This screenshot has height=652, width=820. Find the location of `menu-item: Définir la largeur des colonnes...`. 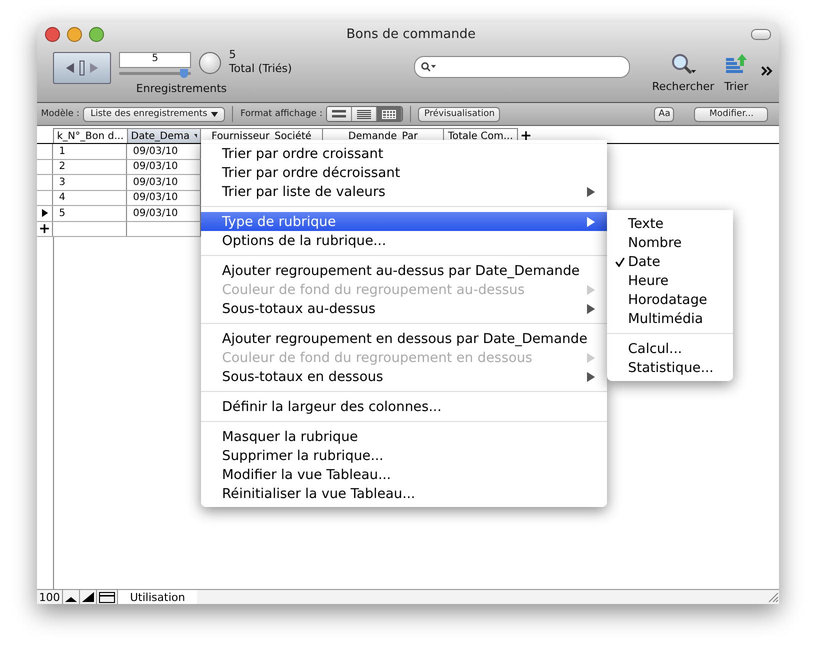

menu-item: Définir la largeur des colonnes... is located at coordinates (404, 406).